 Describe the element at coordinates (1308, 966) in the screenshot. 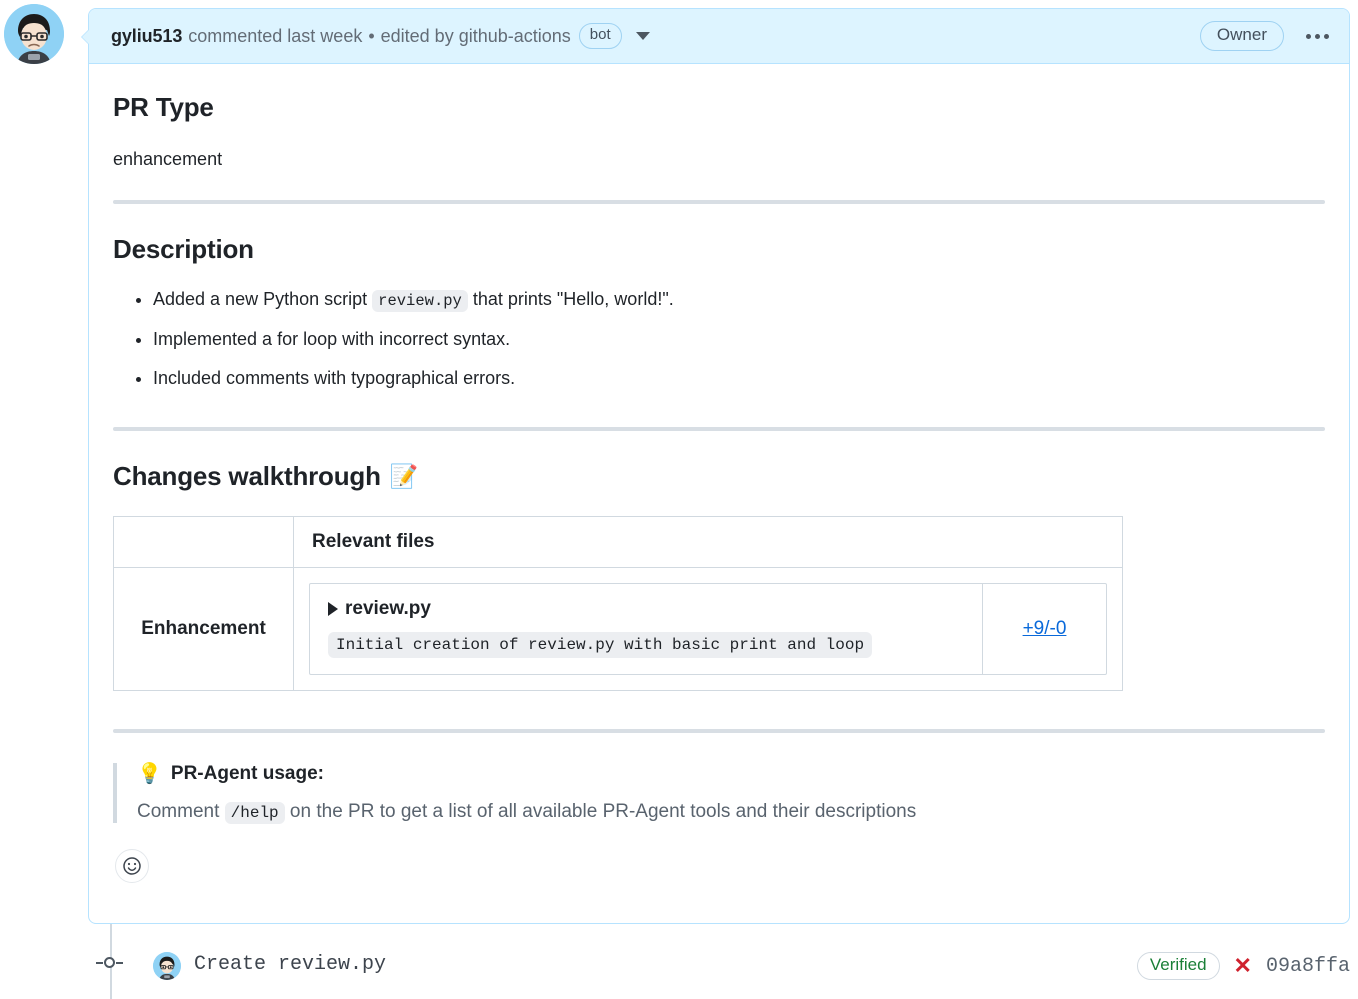

I see `commit-sha: 09a8ffa` at that location.